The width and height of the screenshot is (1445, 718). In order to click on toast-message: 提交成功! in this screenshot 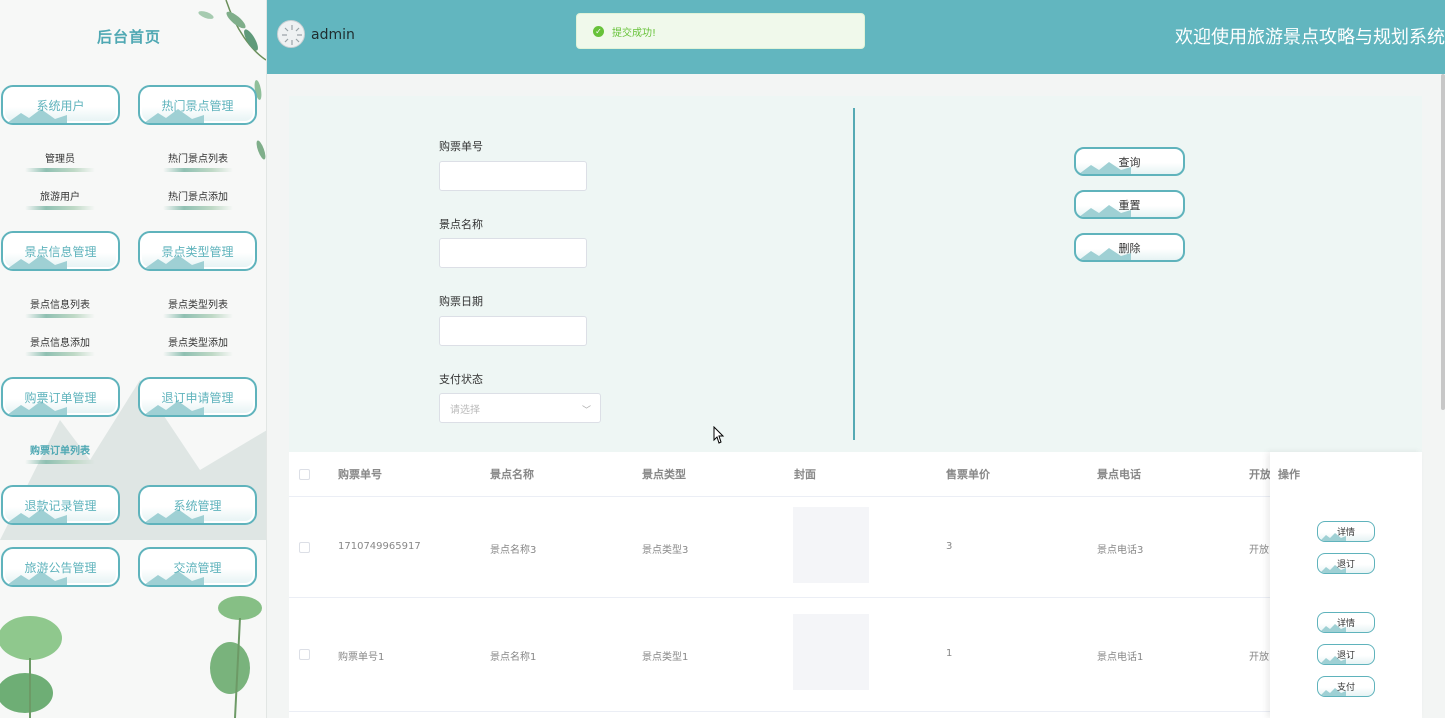, I will do `click(634, 33)`.